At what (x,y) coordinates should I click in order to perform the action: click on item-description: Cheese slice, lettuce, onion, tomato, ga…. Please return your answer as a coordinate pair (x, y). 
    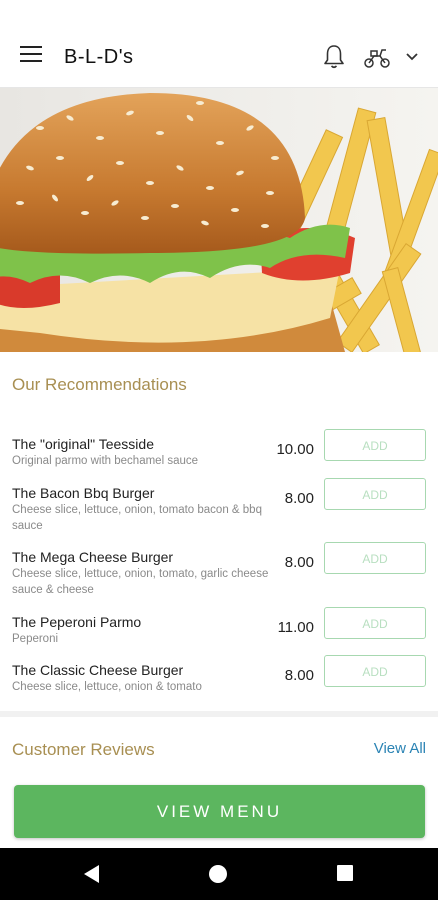
    Looking at the image, I should click on (140, 582).